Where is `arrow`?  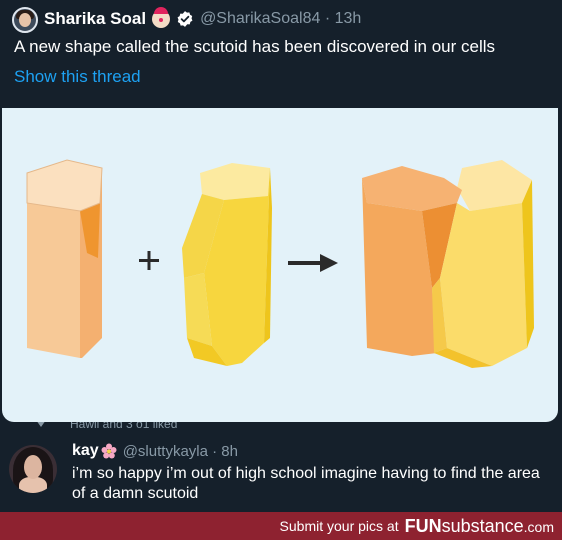
arrow is located at coordinates (313, 263).